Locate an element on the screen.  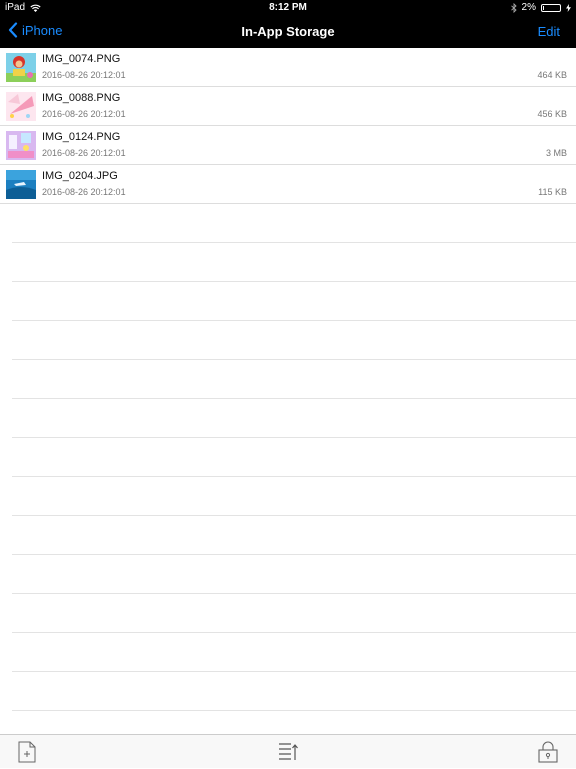
file-name: IMG_0074.PNG is located at coordinates (81, 59).